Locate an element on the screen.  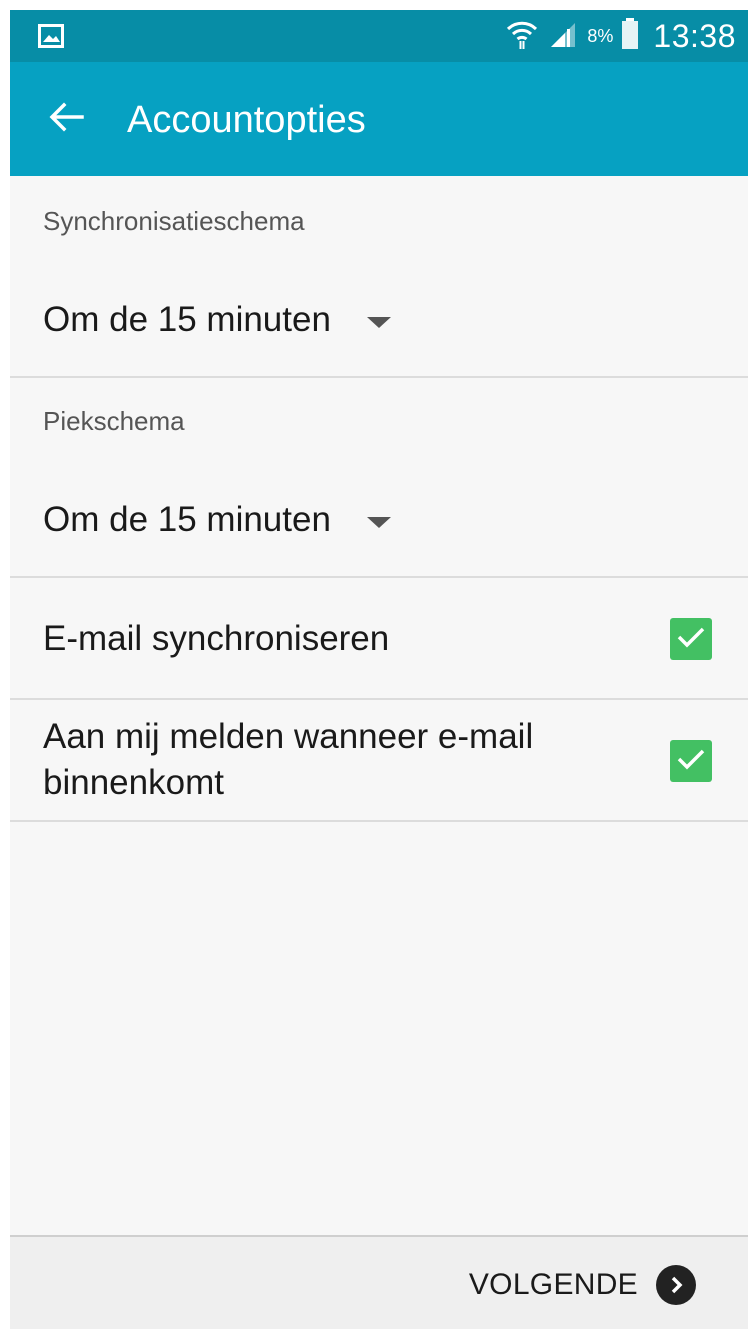
battery-percent: 8% is located at coordinates (600, 35).